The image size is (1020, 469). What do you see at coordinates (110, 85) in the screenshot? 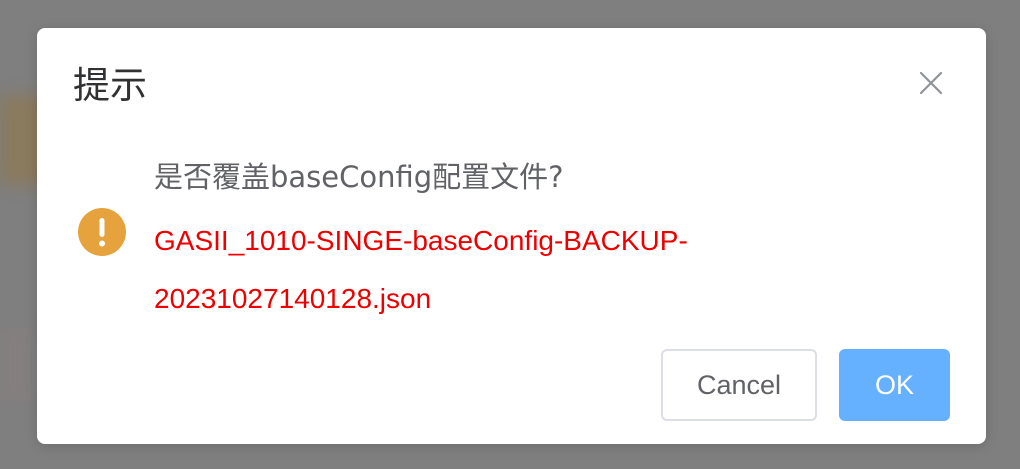
I see `dialog-title: 提示` at bounding box center [110, 85].